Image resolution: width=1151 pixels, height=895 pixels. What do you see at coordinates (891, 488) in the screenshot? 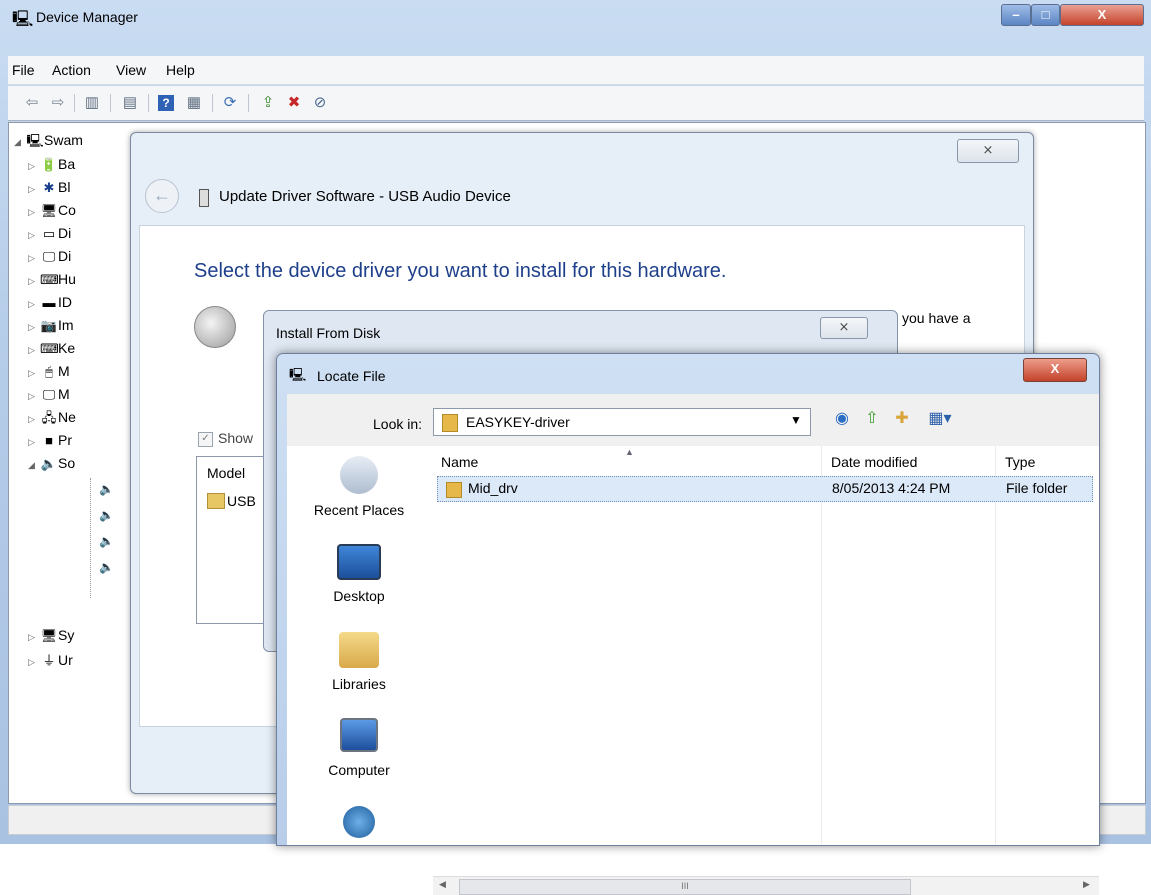
I see `file-date-modified: 8/05/2013 4:24 PM` at bounding box center [891, 488].